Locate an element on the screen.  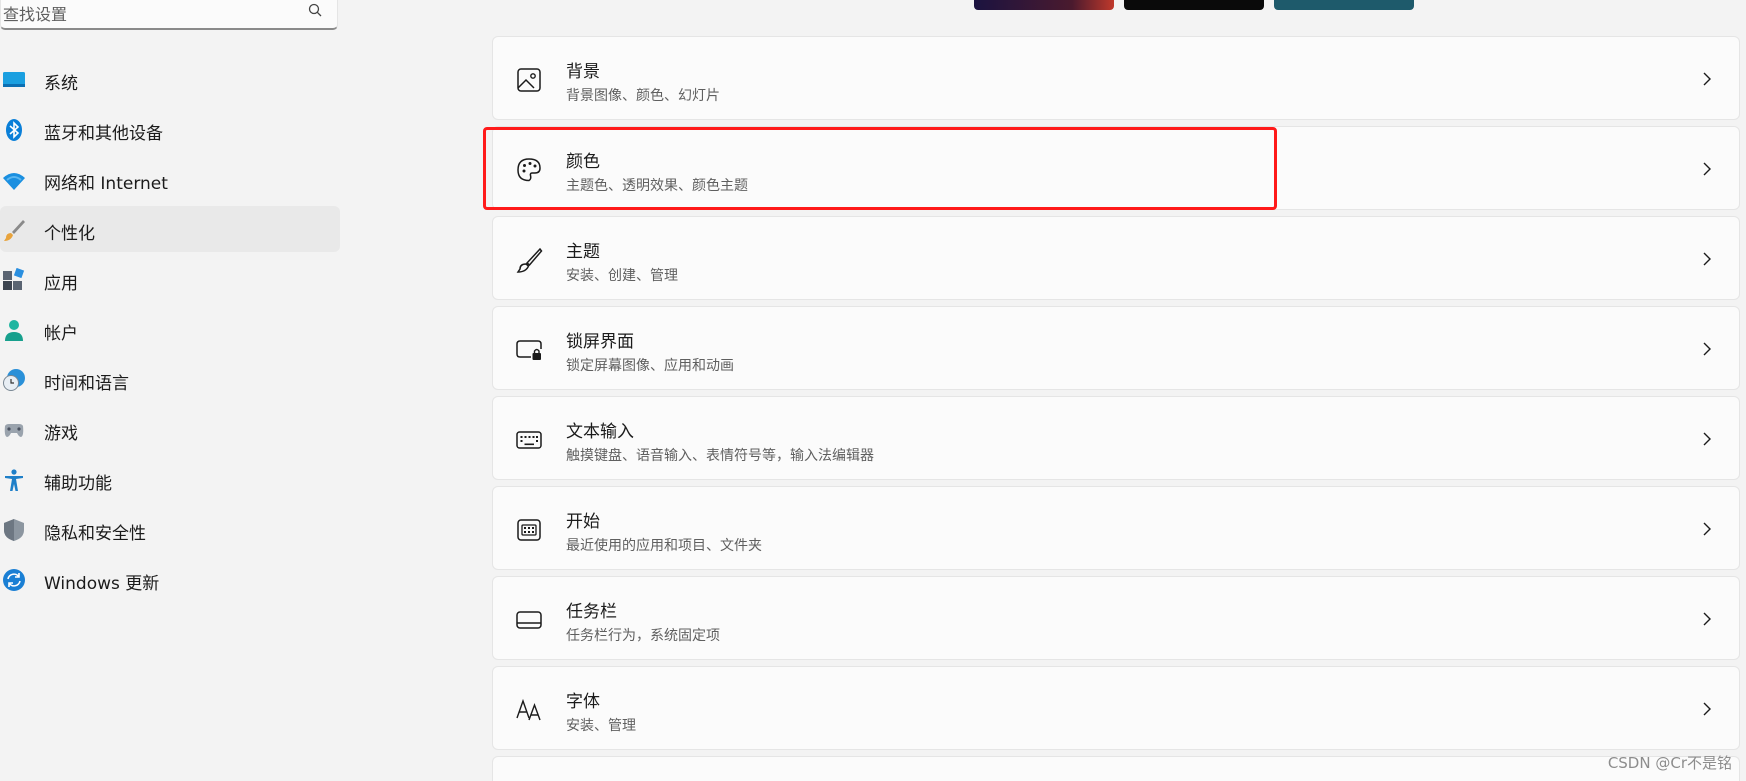
sidebar-item-label: Windows 更新 is located at coordinates (102, 584).